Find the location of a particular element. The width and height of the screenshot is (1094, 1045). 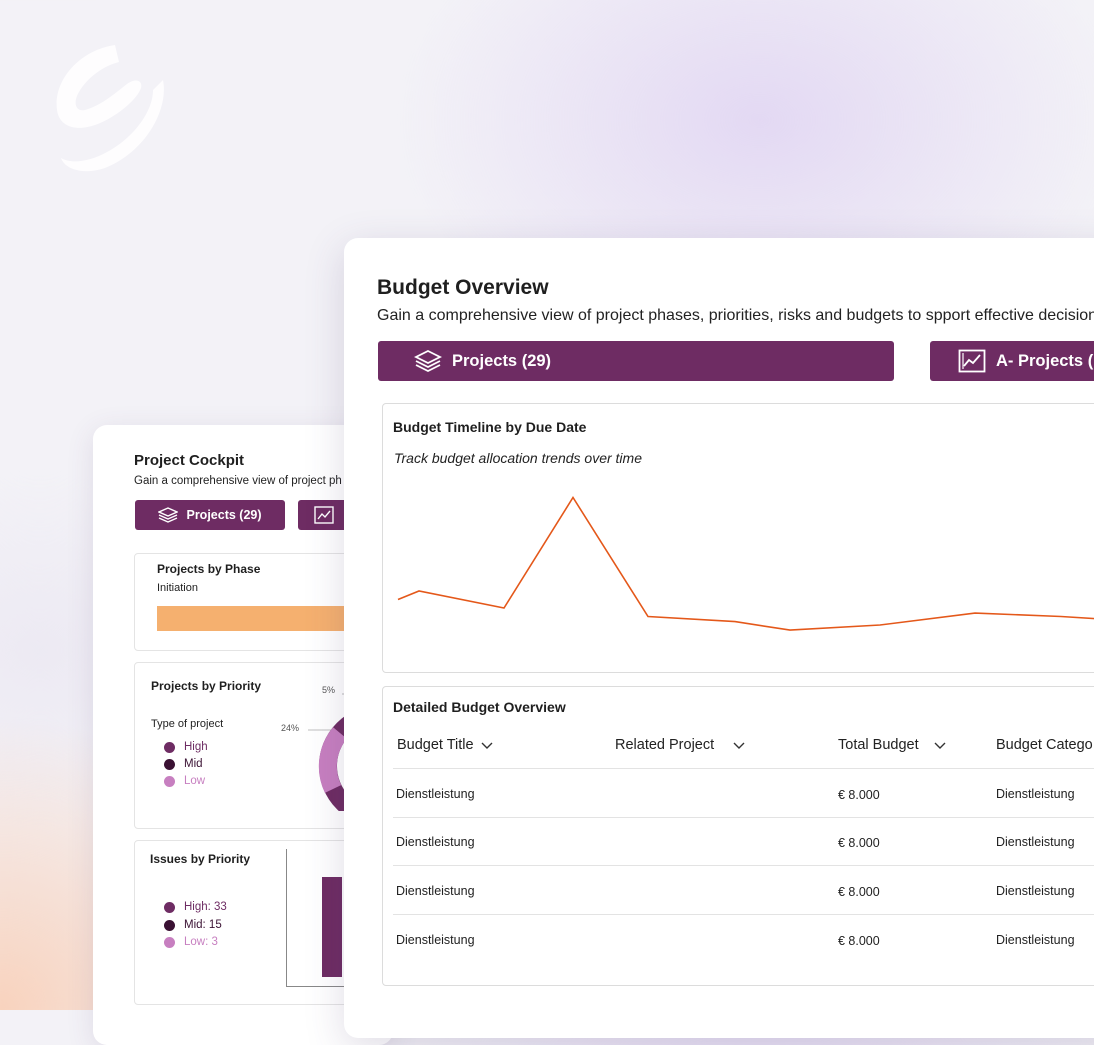

column-header-label: Total Budget is located at coordinates (878, 745).